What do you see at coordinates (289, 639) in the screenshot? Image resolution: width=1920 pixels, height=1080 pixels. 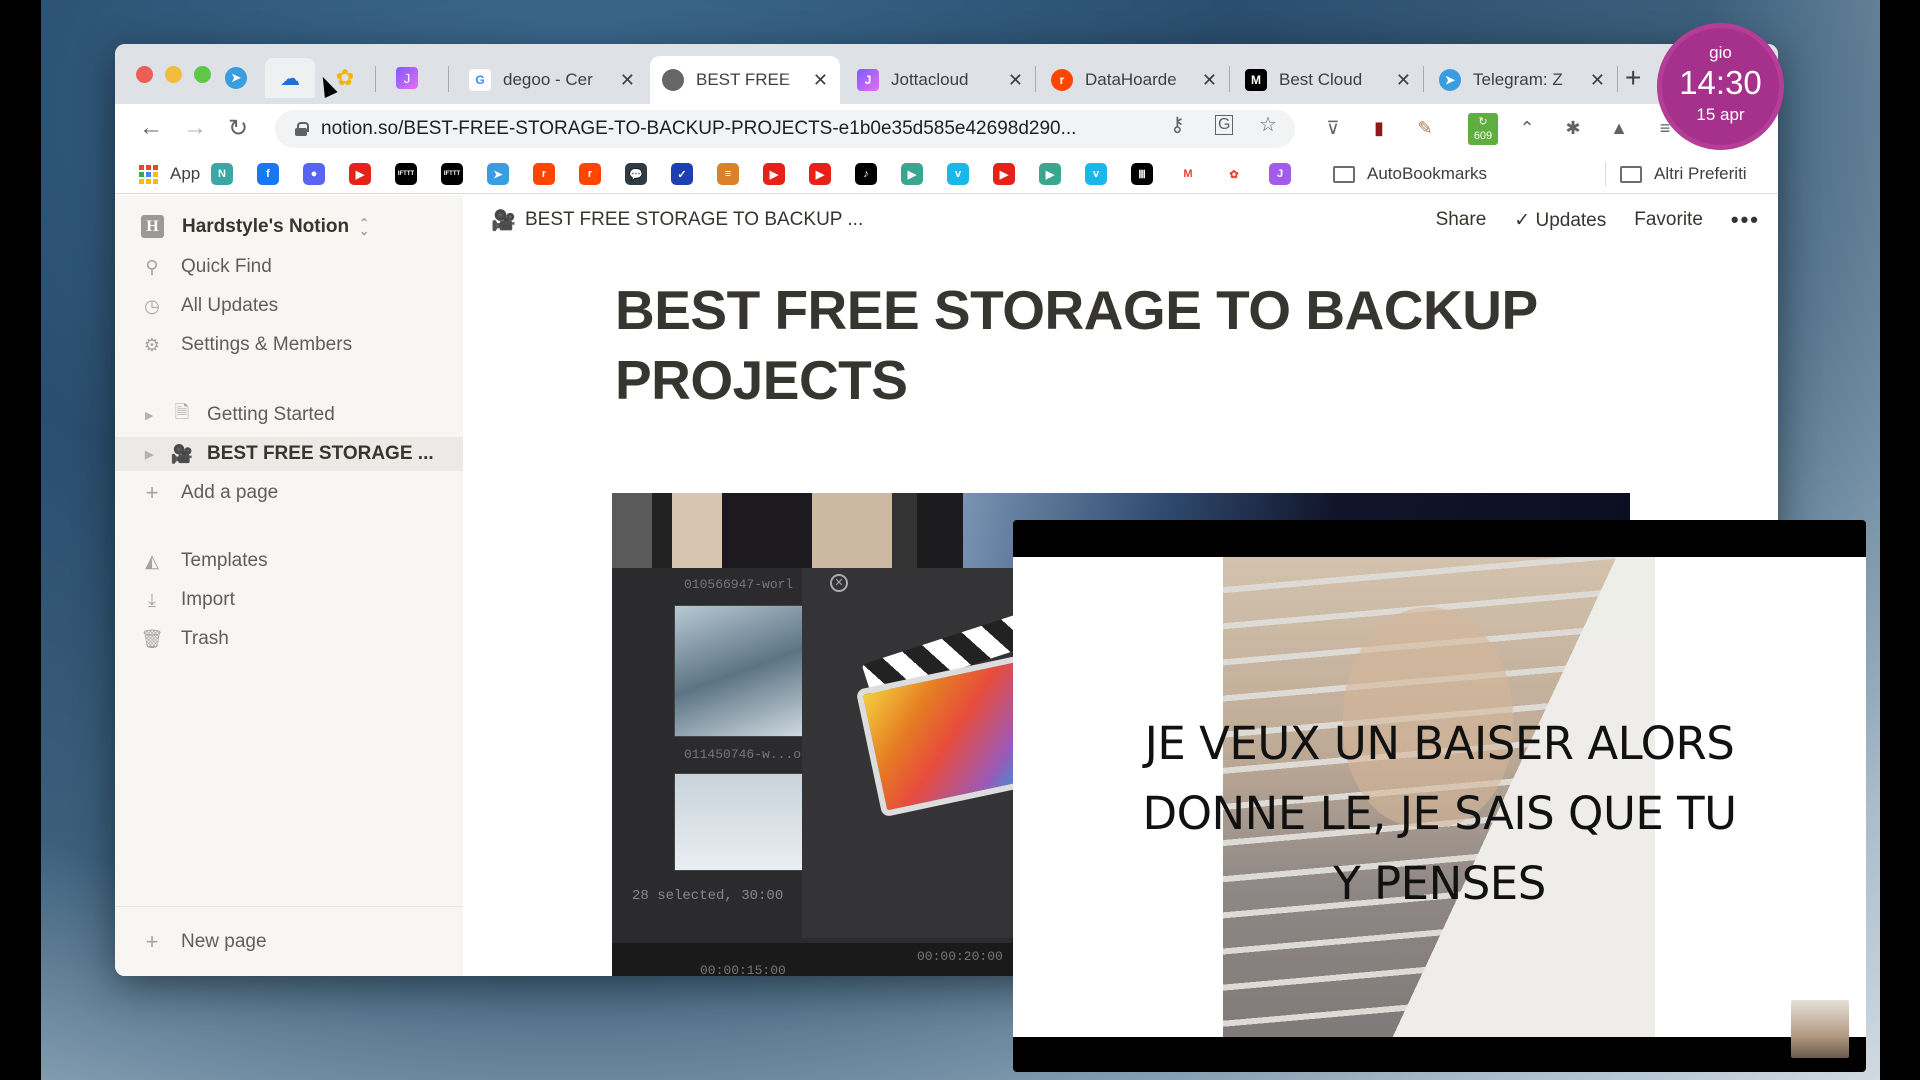 I see `sidebar-item-trash: 🗑 Trash` at bounding box center [289, 639].